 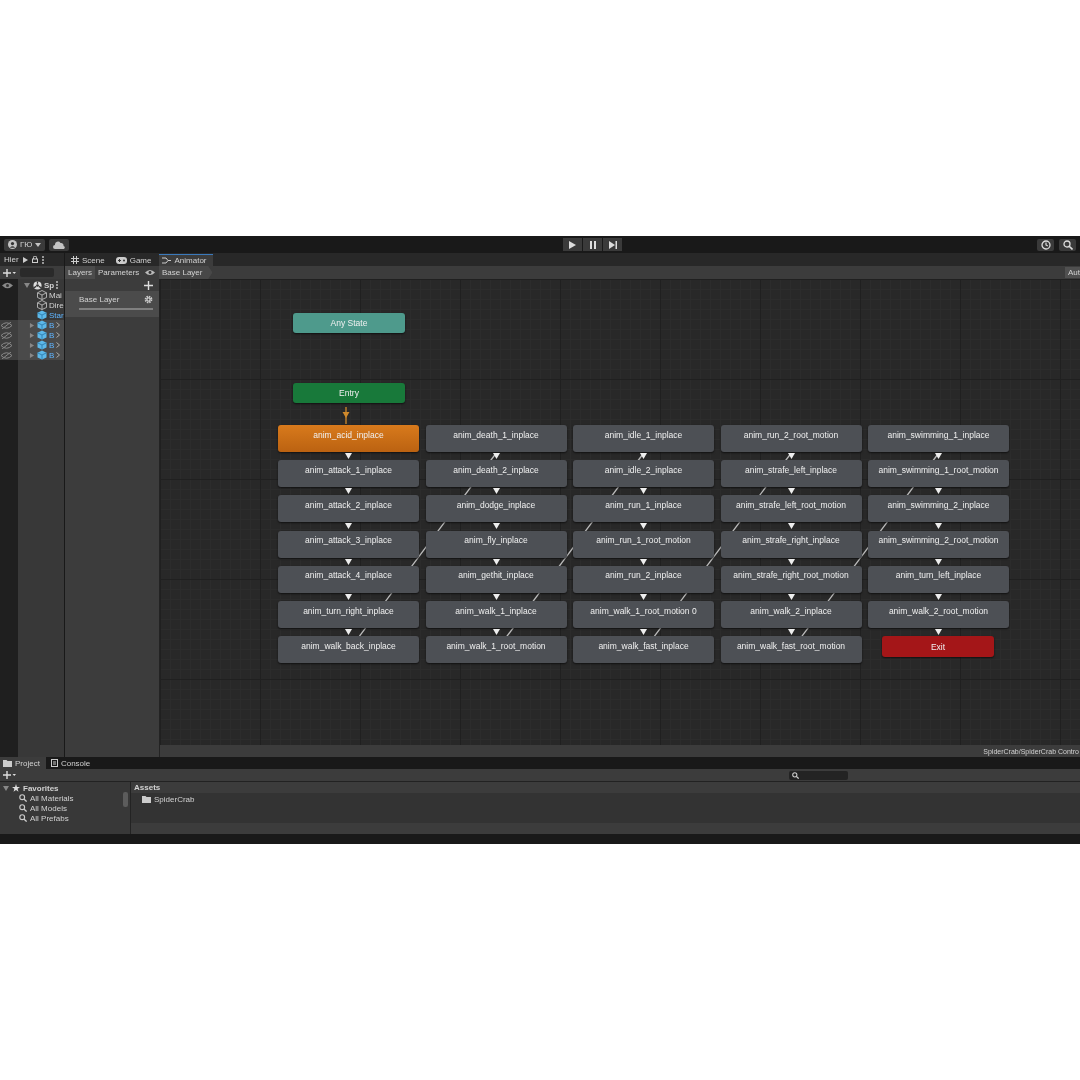 What do you see at coordinates (55, 295) in the screenshot?
I see `tree-item: Mai` at bounding box center [55, 295].